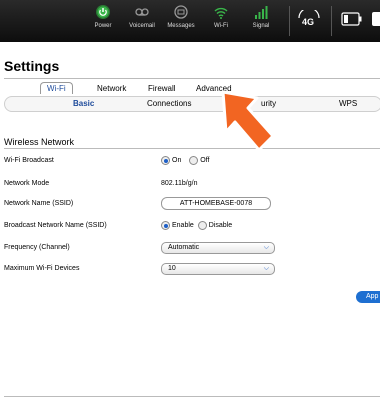 The height and width of the screenshot is (400, 380). What do you see at coordinates (205, 161) in the screenshot?
I see `wifi-broadcast-off-label: Off` at bounding box center [205, 161].